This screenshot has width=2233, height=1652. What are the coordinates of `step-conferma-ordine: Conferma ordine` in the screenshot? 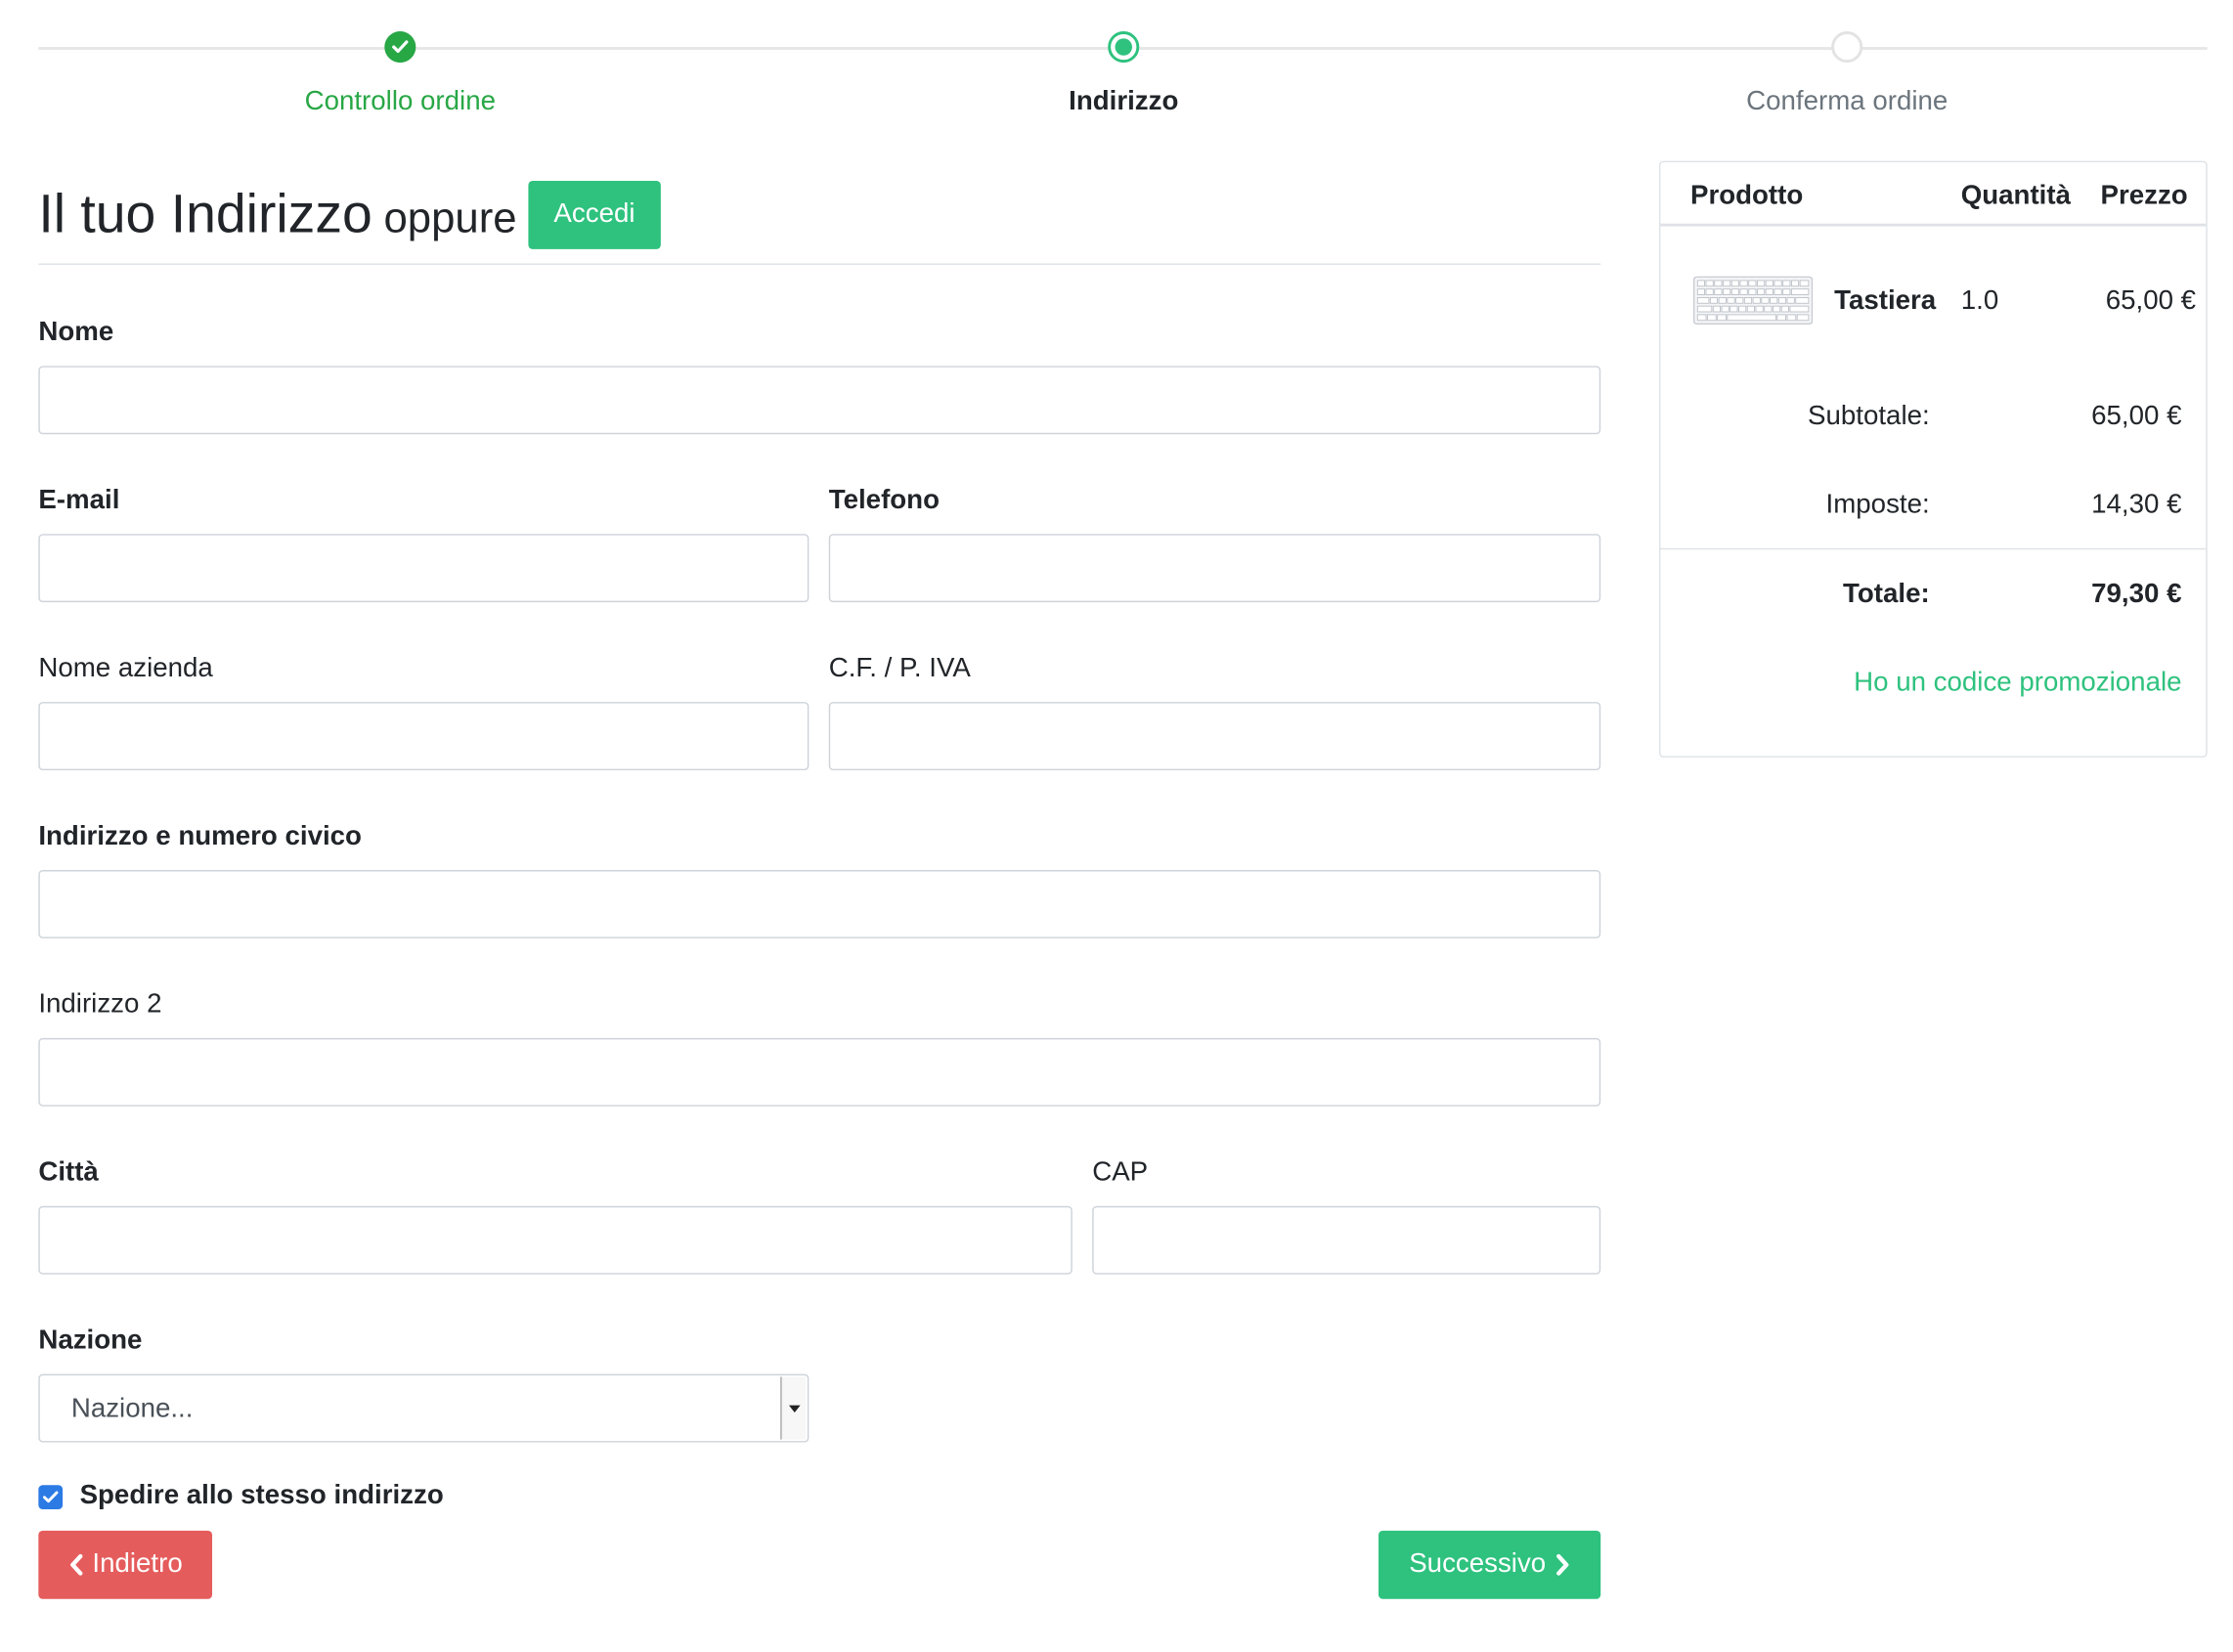 It's located at (1848, 74).